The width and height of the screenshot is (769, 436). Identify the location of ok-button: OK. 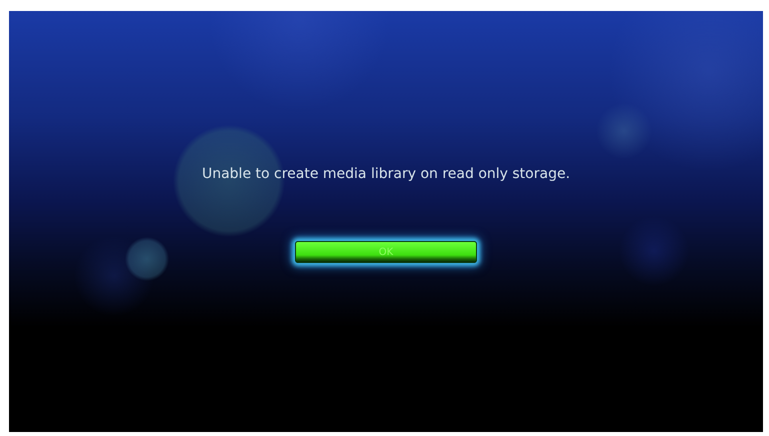
(386, 252).